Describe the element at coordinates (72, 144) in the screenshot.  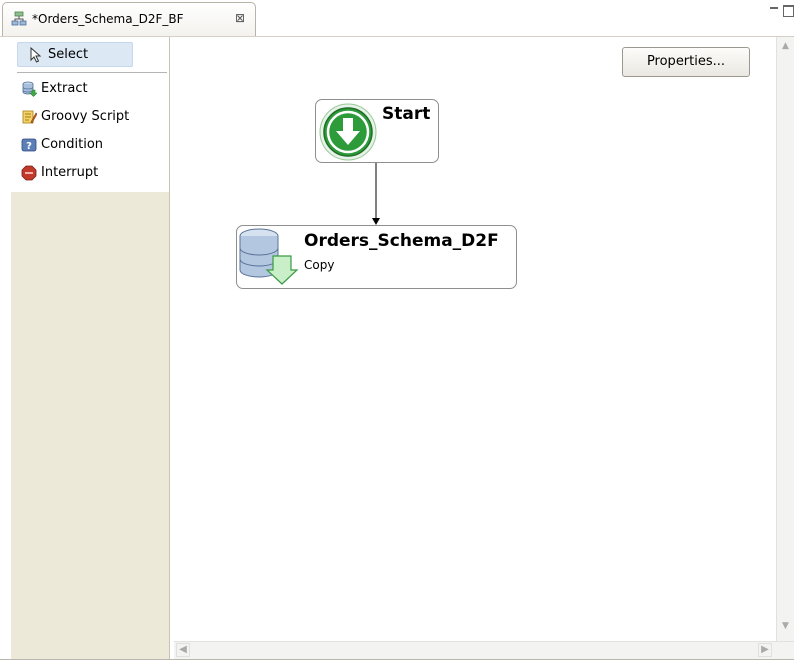
I see `palette-item-label: Condition` at that location.